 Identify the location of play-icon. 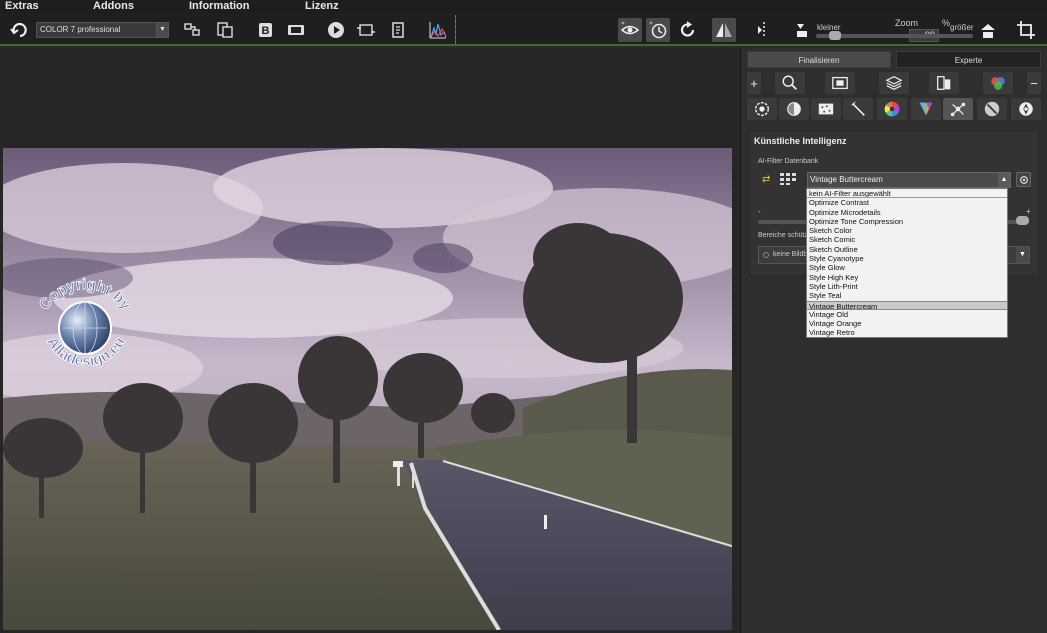
(336, 30).